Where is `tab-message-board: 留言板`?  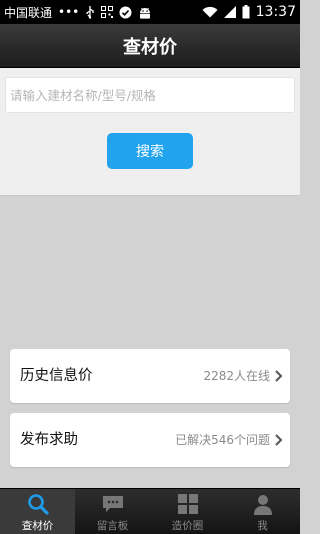
tab-message-board: 留言板 is located at coordinates (112, 511).